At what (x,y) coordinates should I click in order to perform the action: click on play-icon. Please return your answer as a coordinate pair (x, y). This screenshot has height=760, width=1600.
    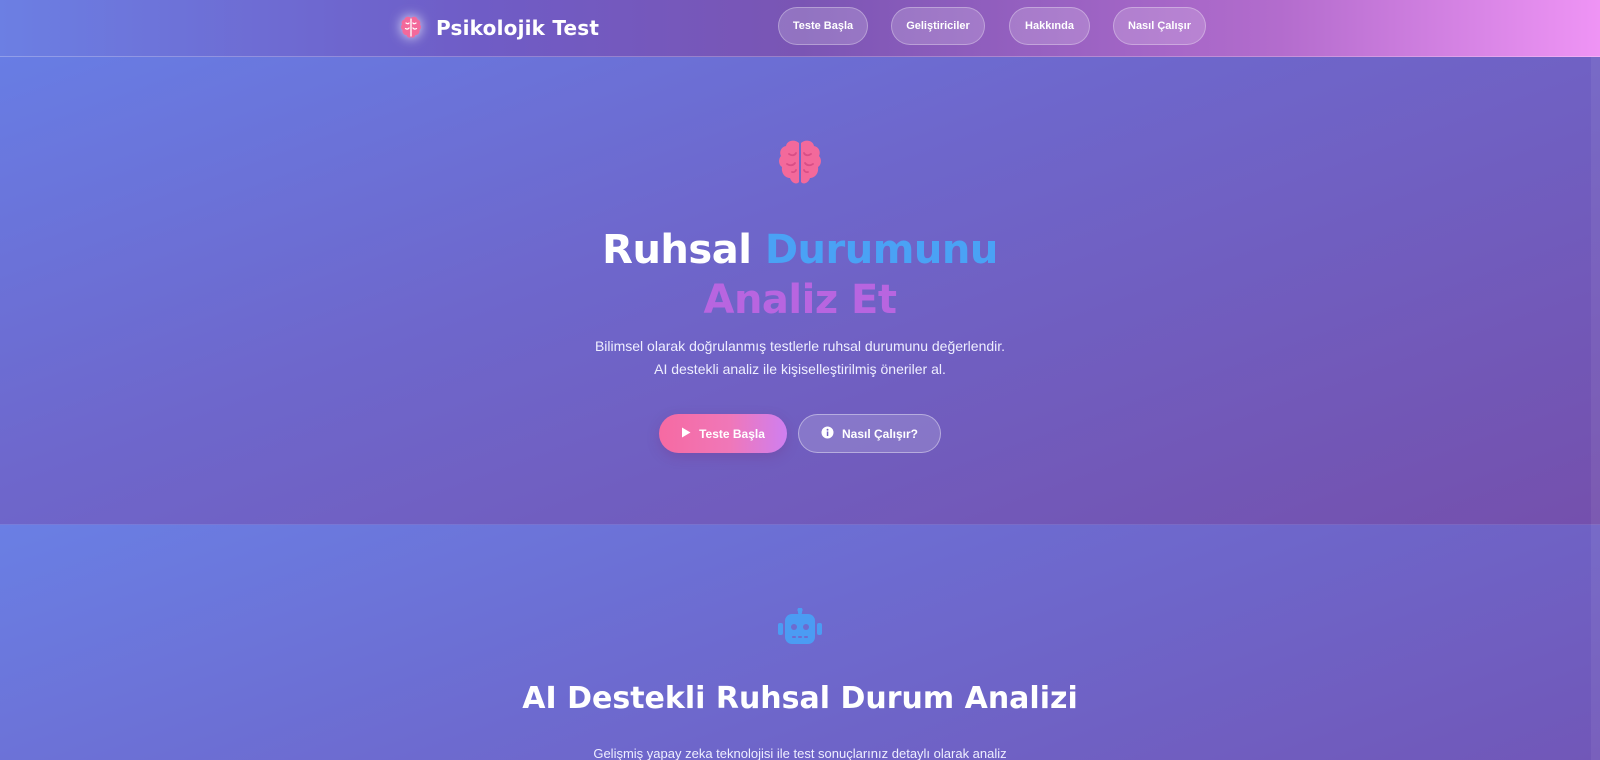
    Looking at the image, I should click on (686, 434).